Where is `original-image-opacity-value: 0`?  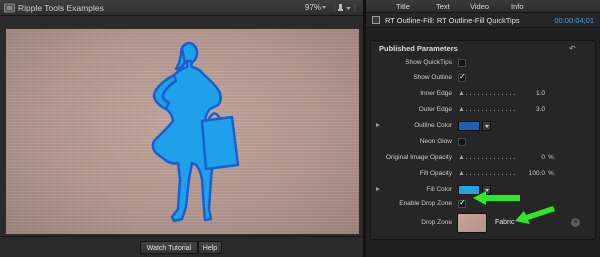 original-image-opacity-value: 0 is located at coordinates (543, 157).